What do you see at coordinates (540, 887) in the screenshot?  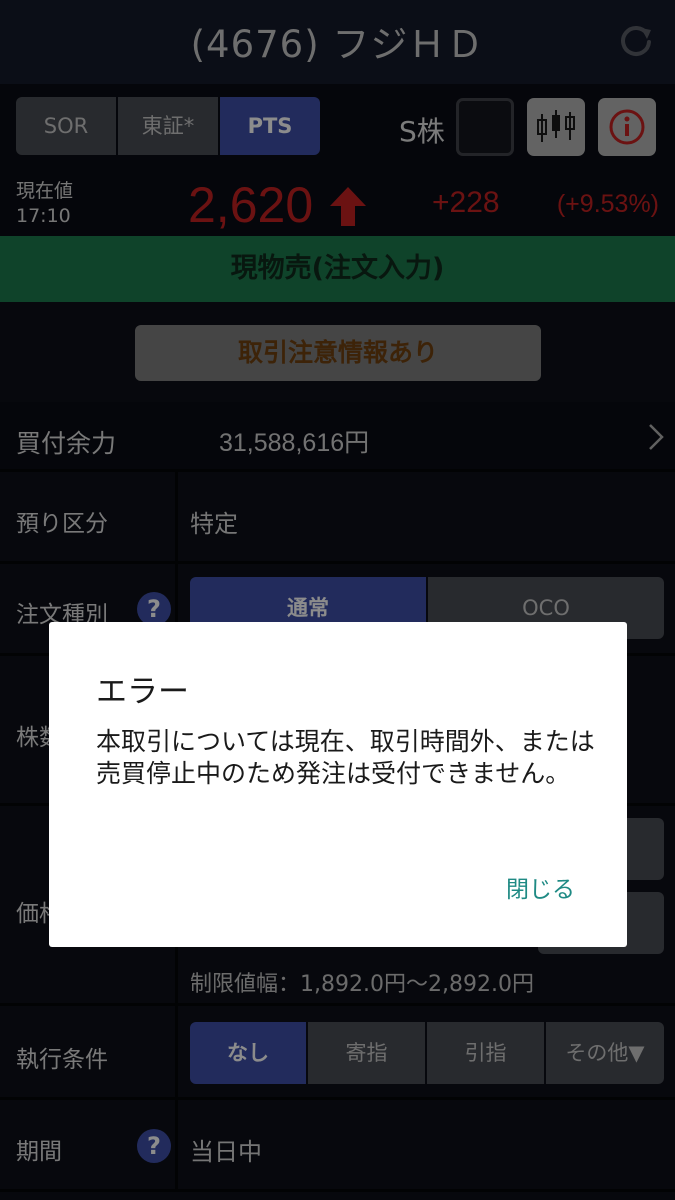 I see `close-button: 閉じる` at bounding box center [540, 887].